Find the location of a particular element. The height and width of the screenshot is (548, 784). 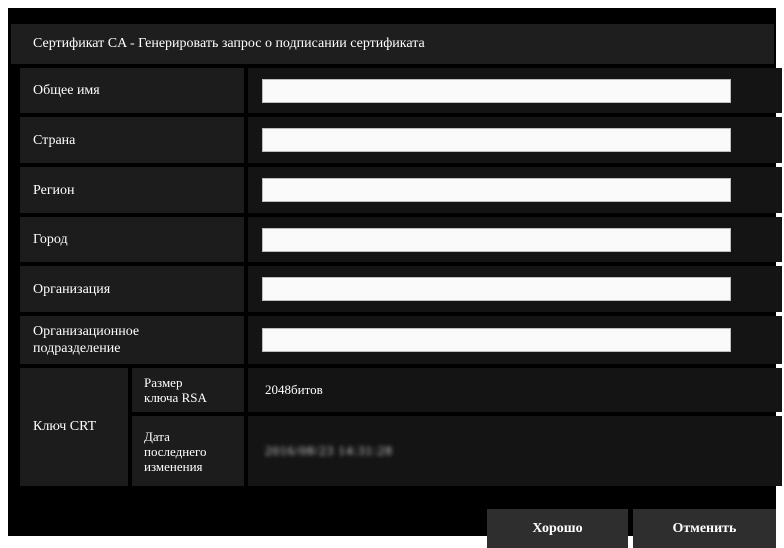

region-cell is located at coordinates (515, 190).